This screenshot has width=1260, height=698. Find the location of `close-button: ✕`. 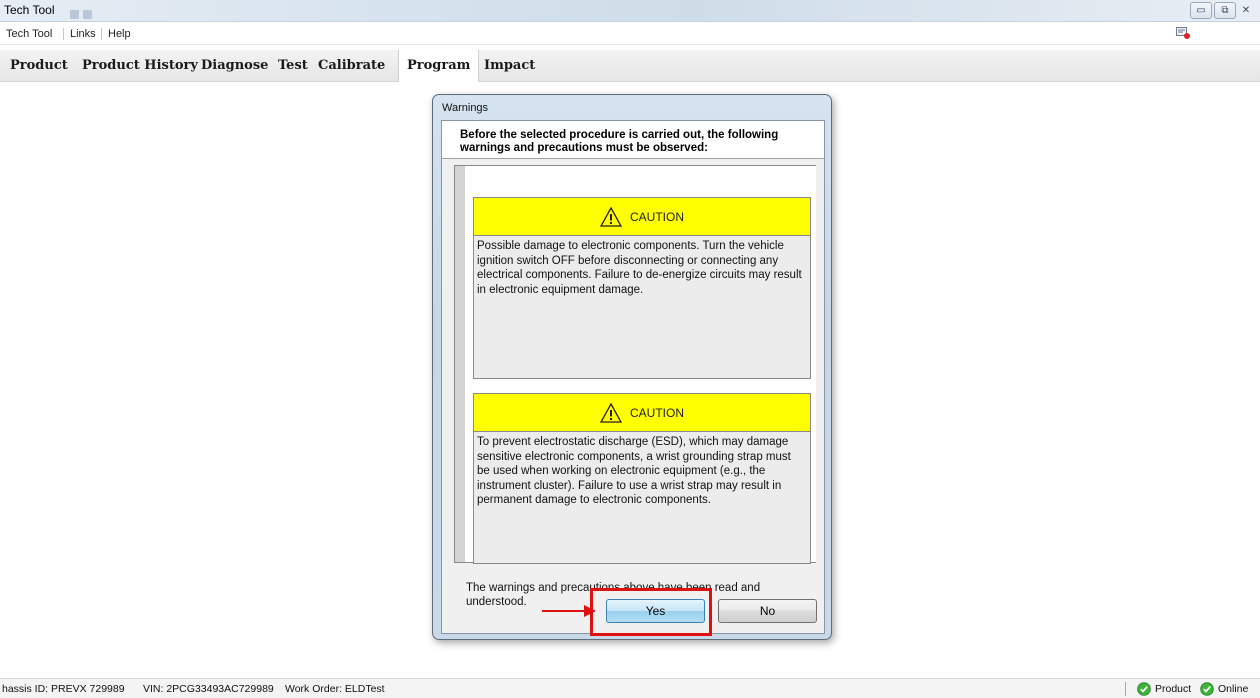

close-button: ✕ is located at coordinates (1246, 10).